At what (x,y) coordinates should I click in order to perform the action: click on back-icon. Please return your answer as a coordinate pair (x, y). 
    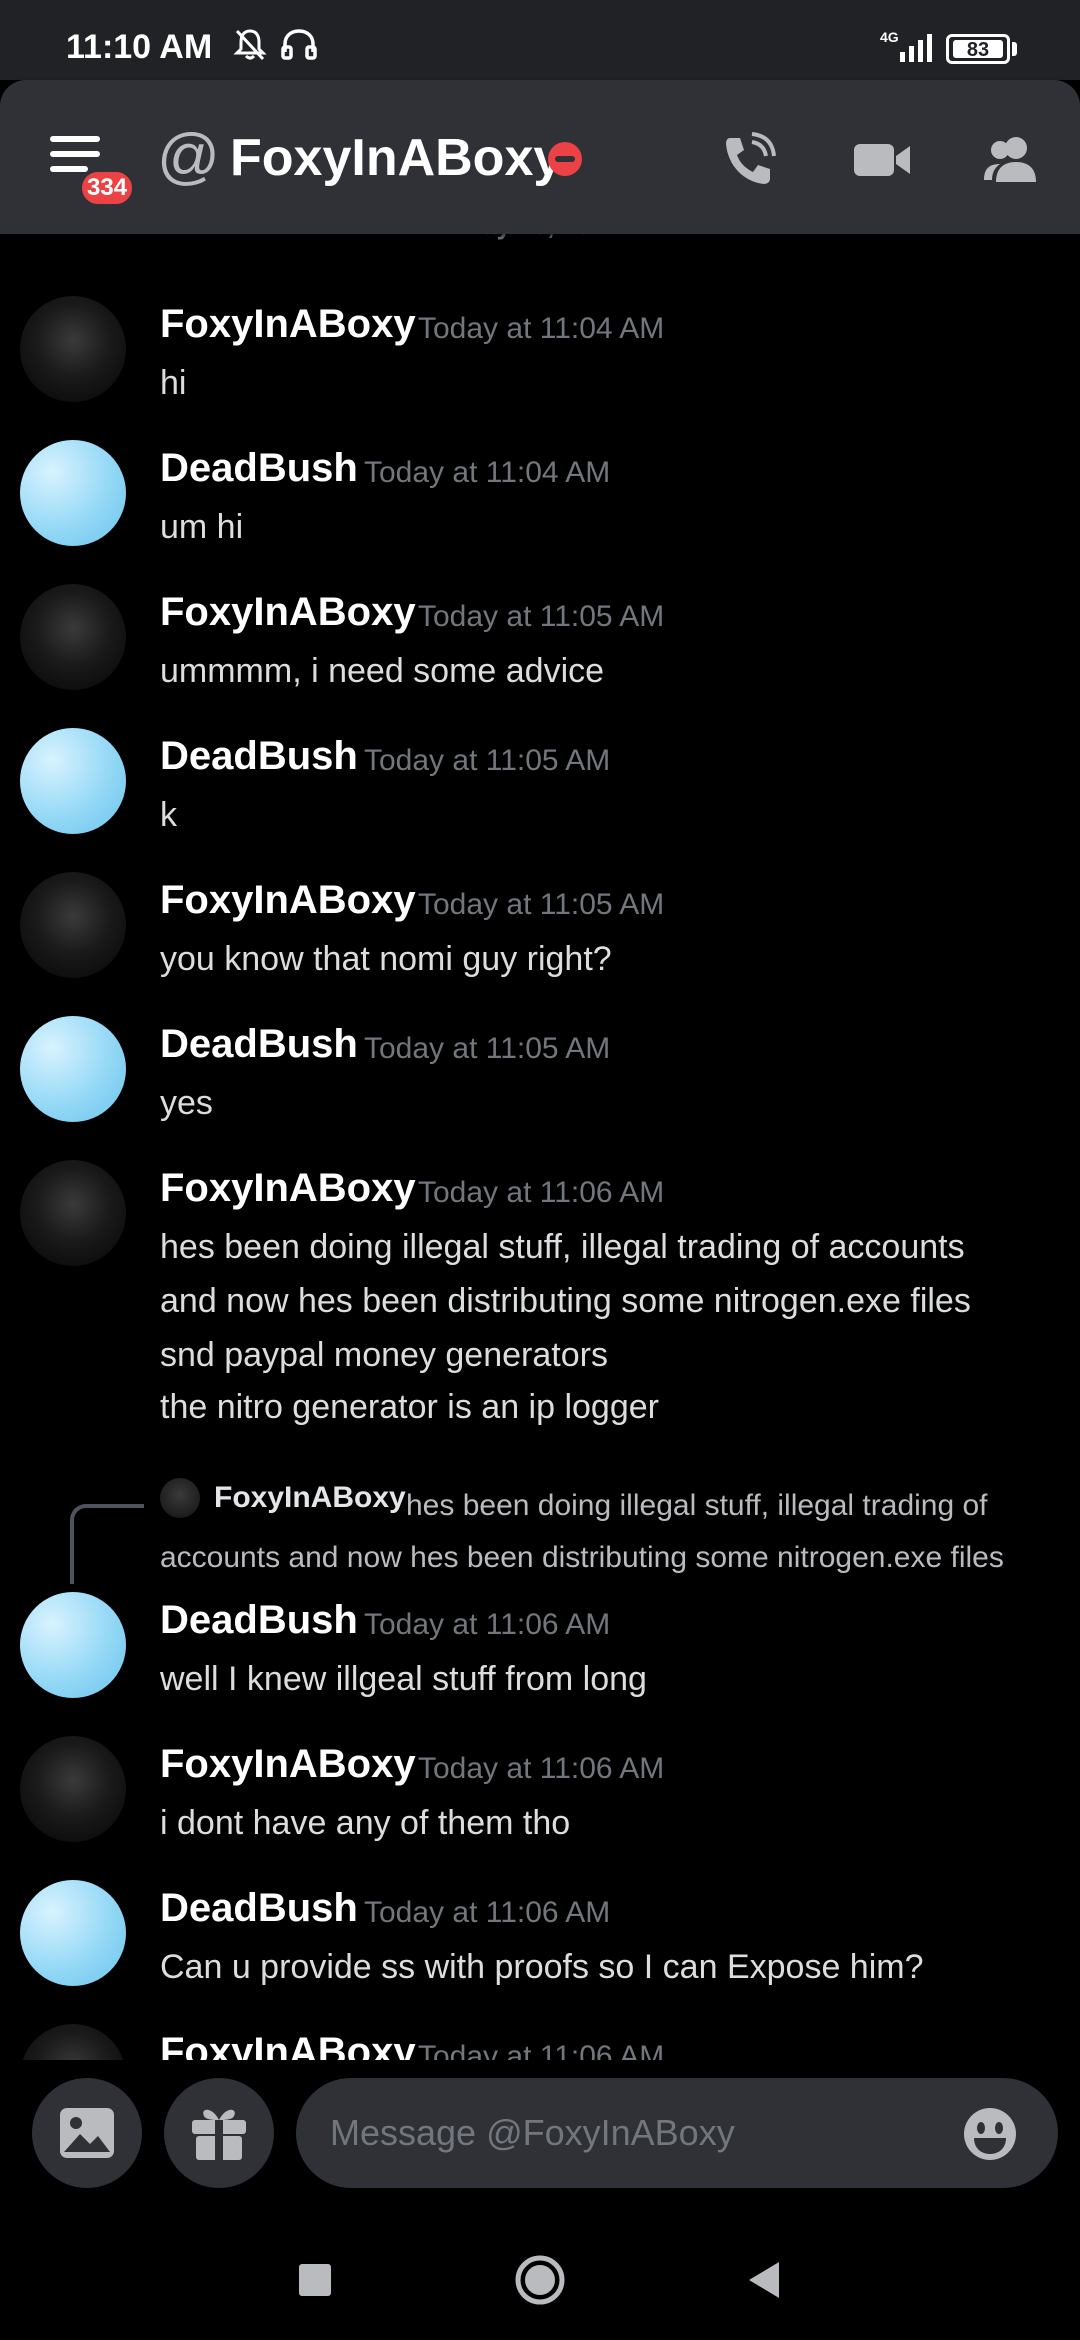
    Looking at the image, I should click on (765, 2280).